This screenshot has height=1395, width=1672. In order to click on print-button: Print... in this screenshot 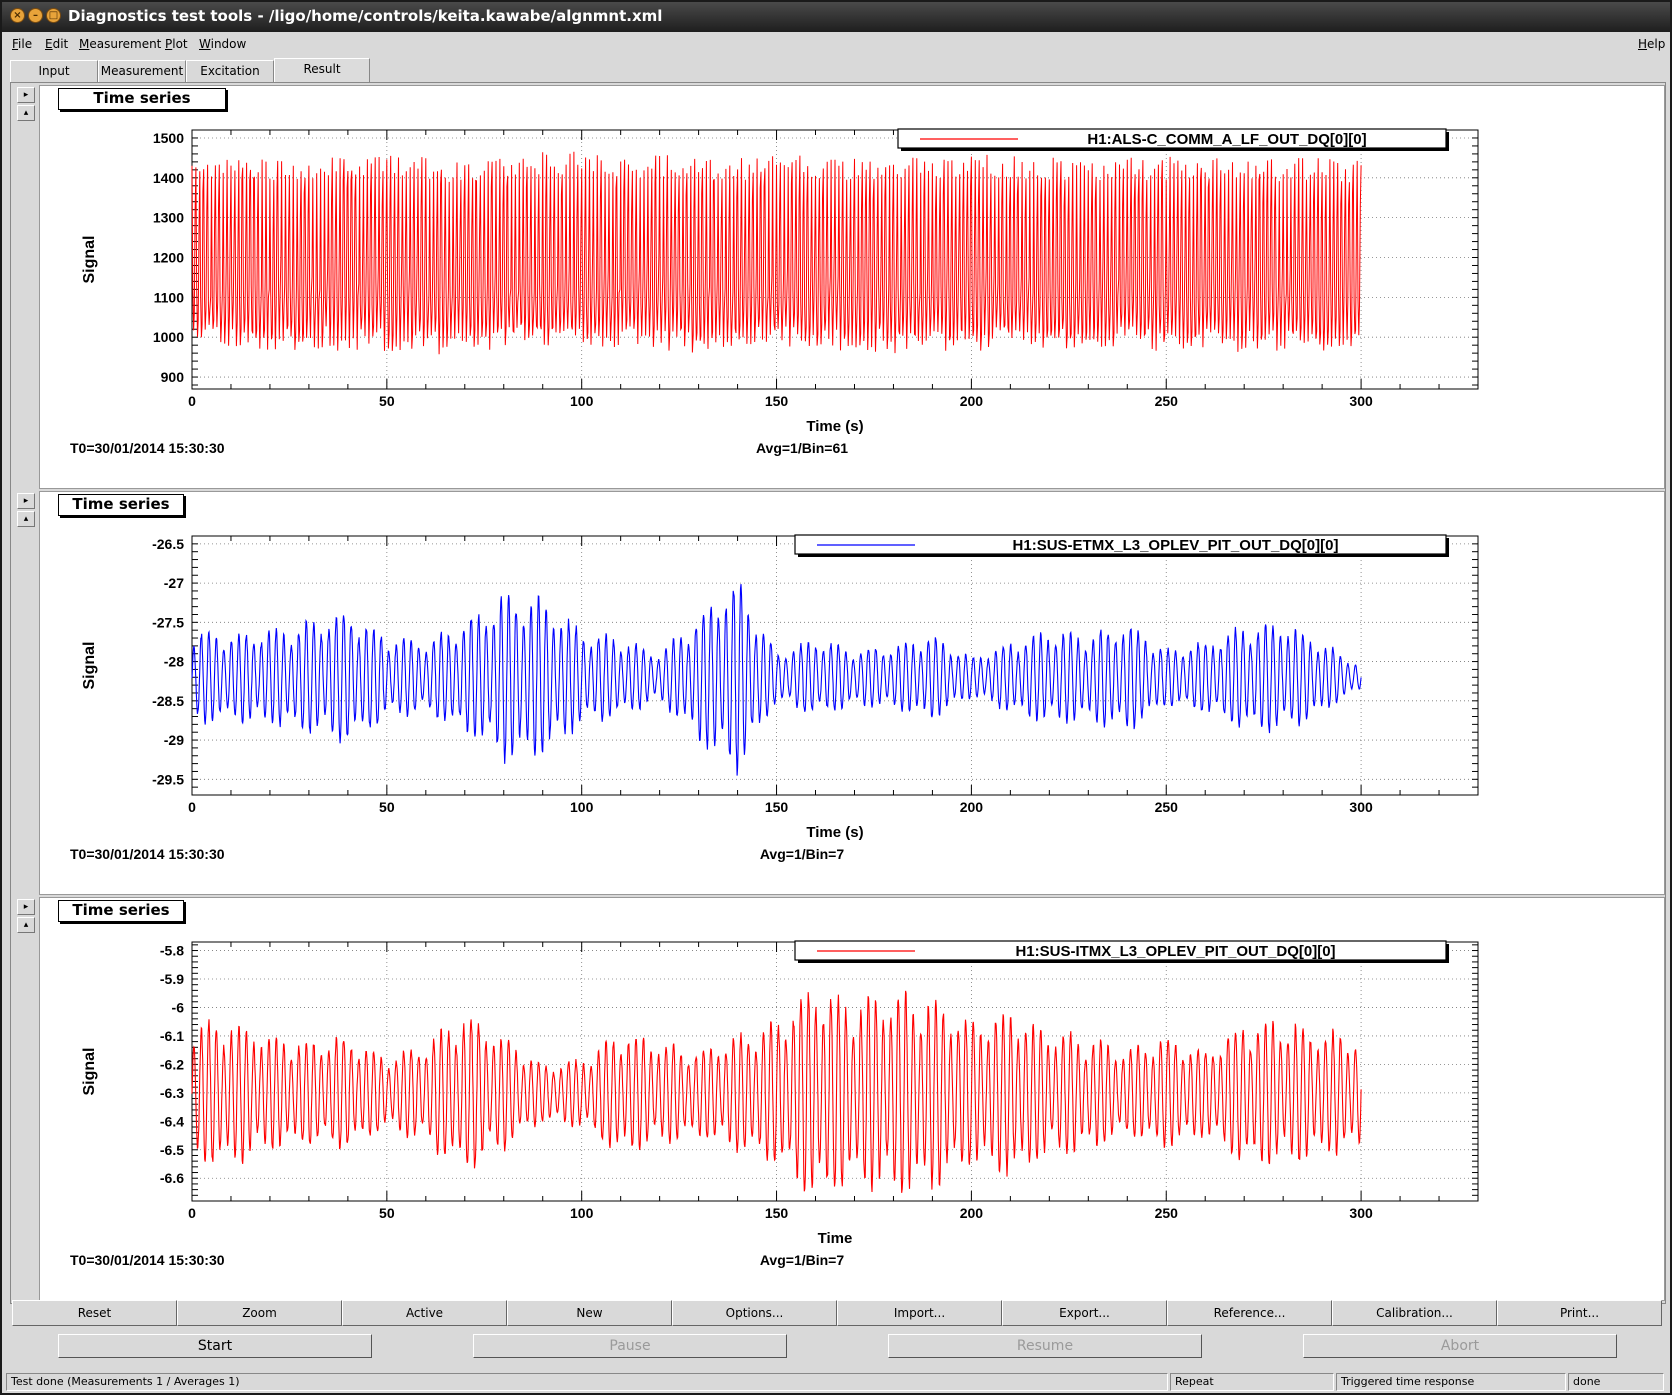, I will do `click(1579, 1313)`.